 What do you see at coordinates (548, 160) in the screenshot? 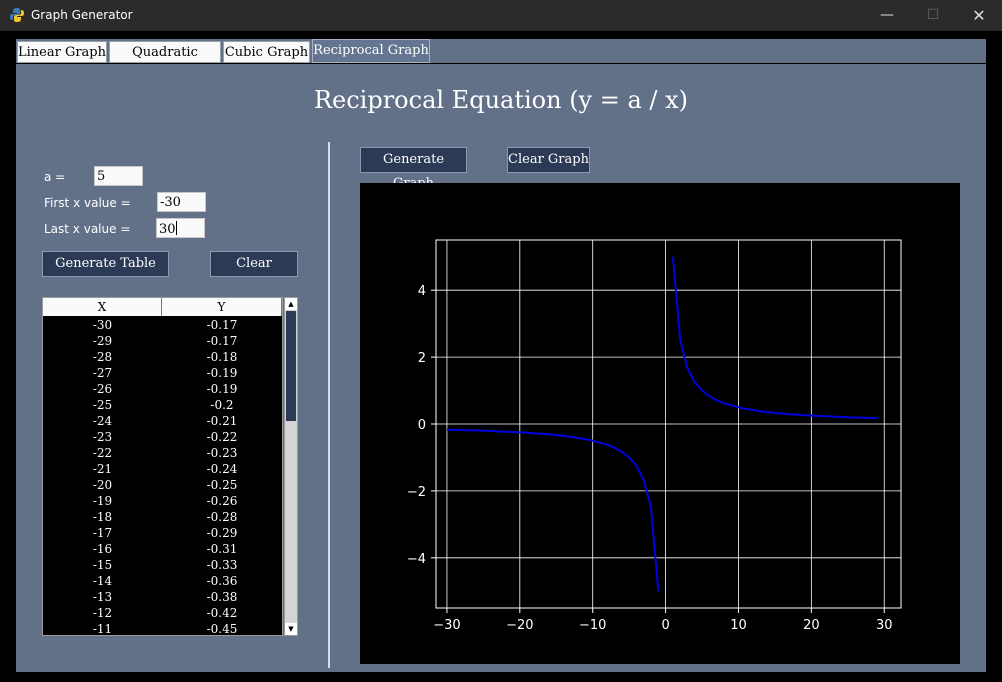
I see `clear-graph-button: Clear Graph` at bounding box center [548, 160].